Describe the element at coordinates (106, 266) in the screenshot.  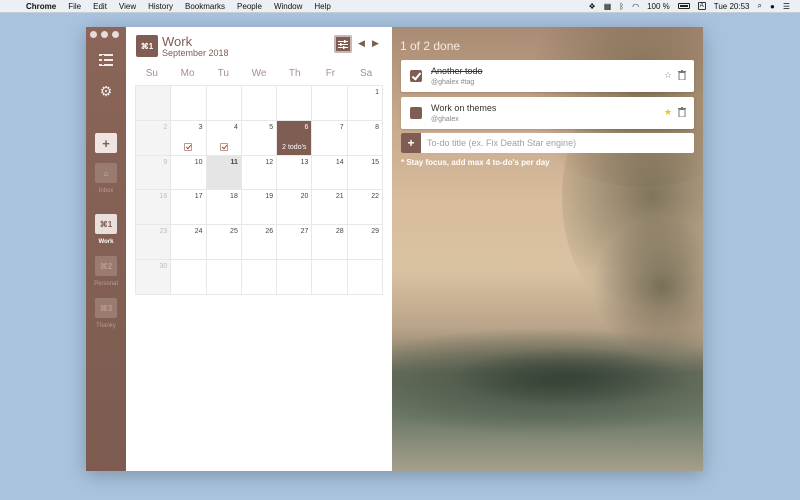
I see `list-personal-button: ⌘2` at that location.